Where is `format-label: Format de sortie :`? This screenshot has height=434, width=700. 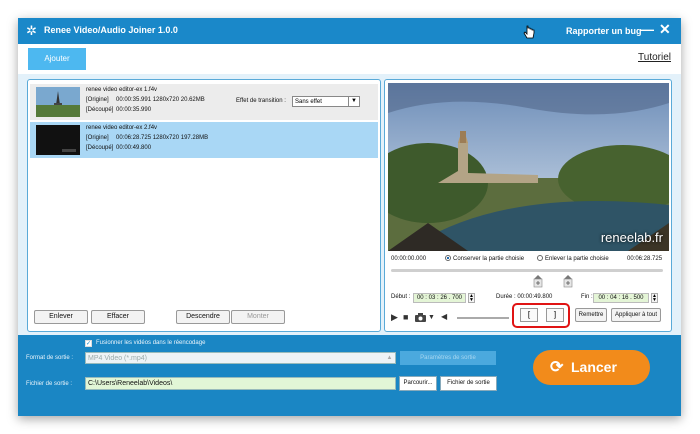
format-label: Format de sortie : is located at coordinates (50, 358).